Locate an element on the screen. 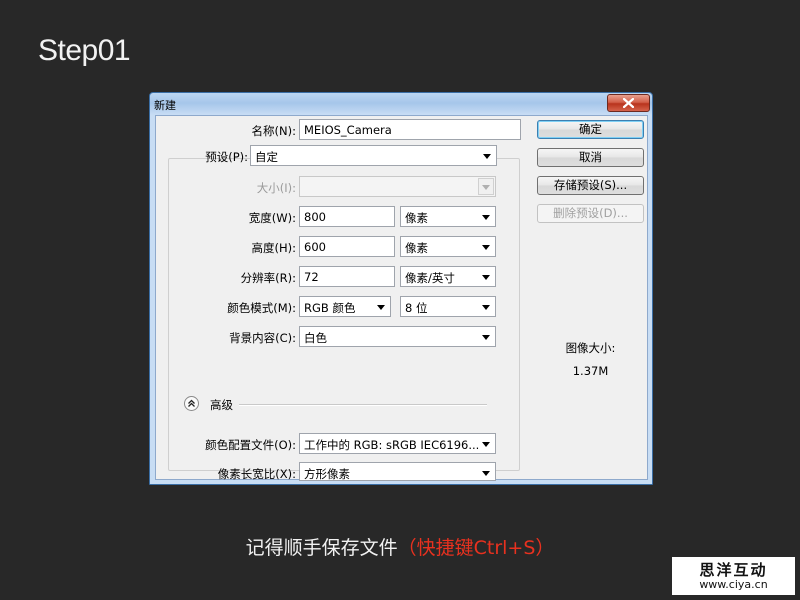 The width and height of the screenshot is (800, 600). resolution-label: 分辨率(R): is located at coordinates (268, 278).